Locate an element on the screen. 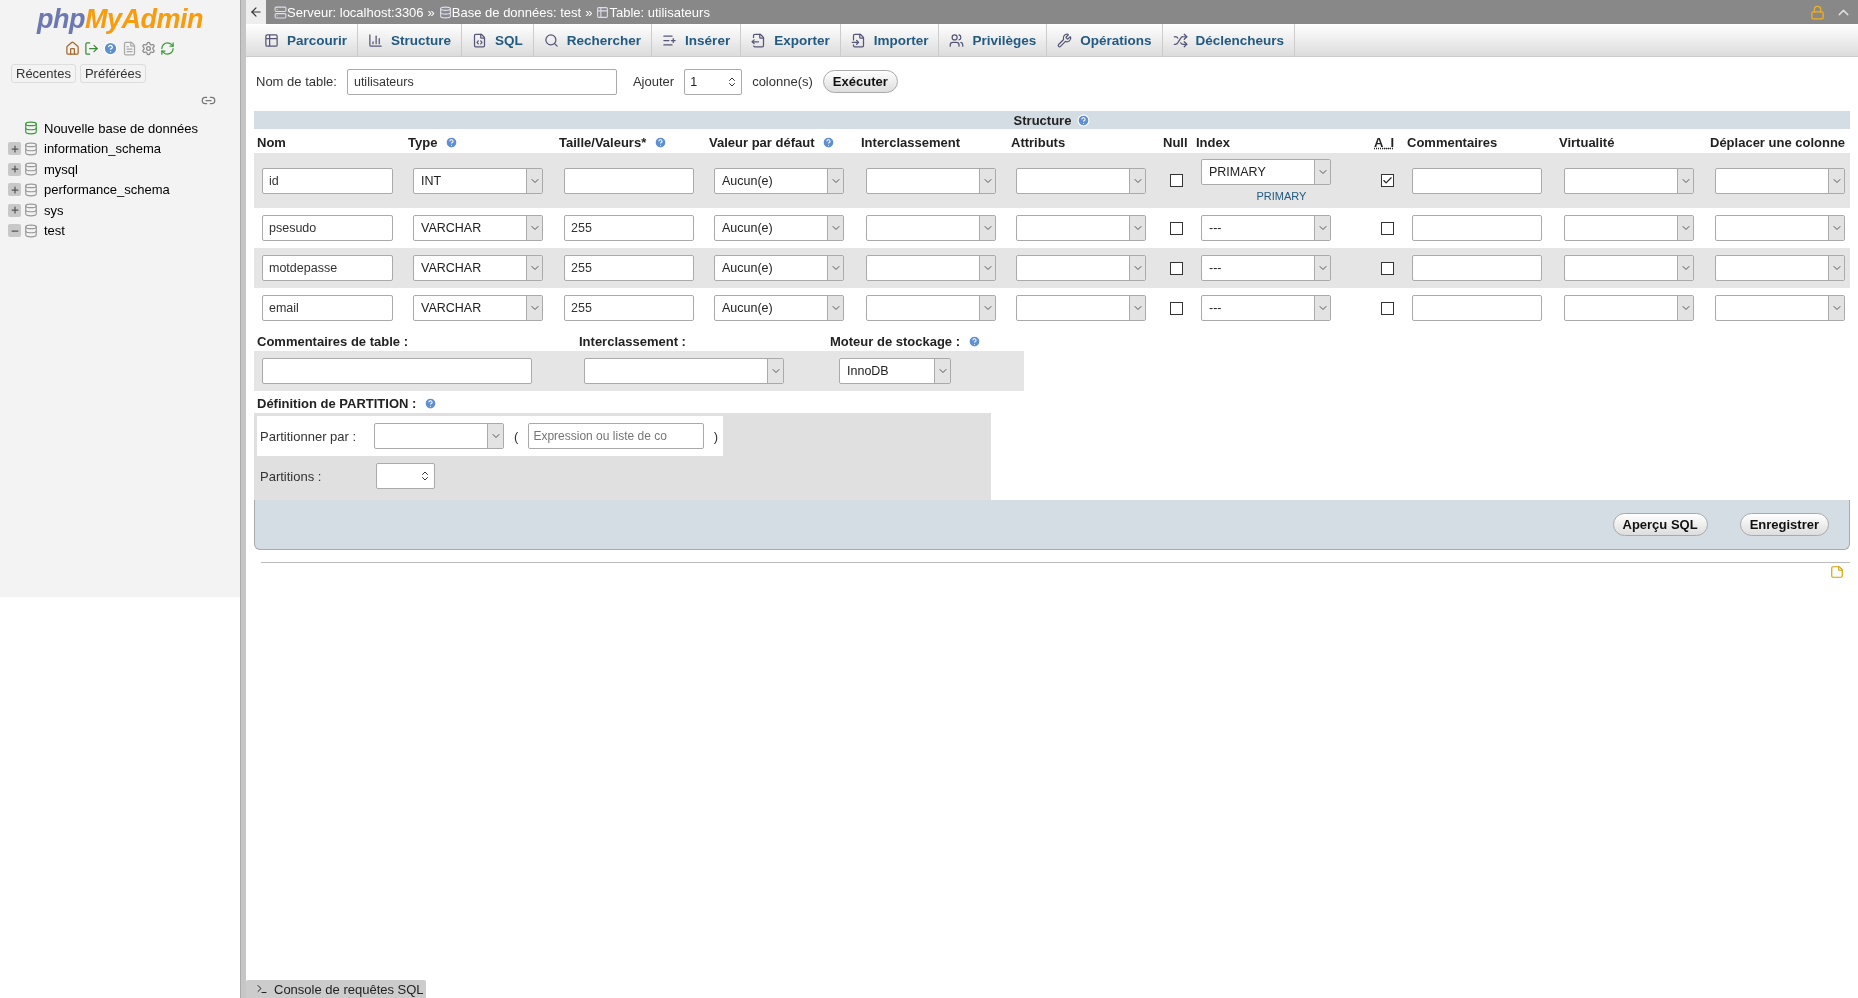 This screenshot has width=1858, height=998. tab: Exporter is located at coordinates (791, 40).